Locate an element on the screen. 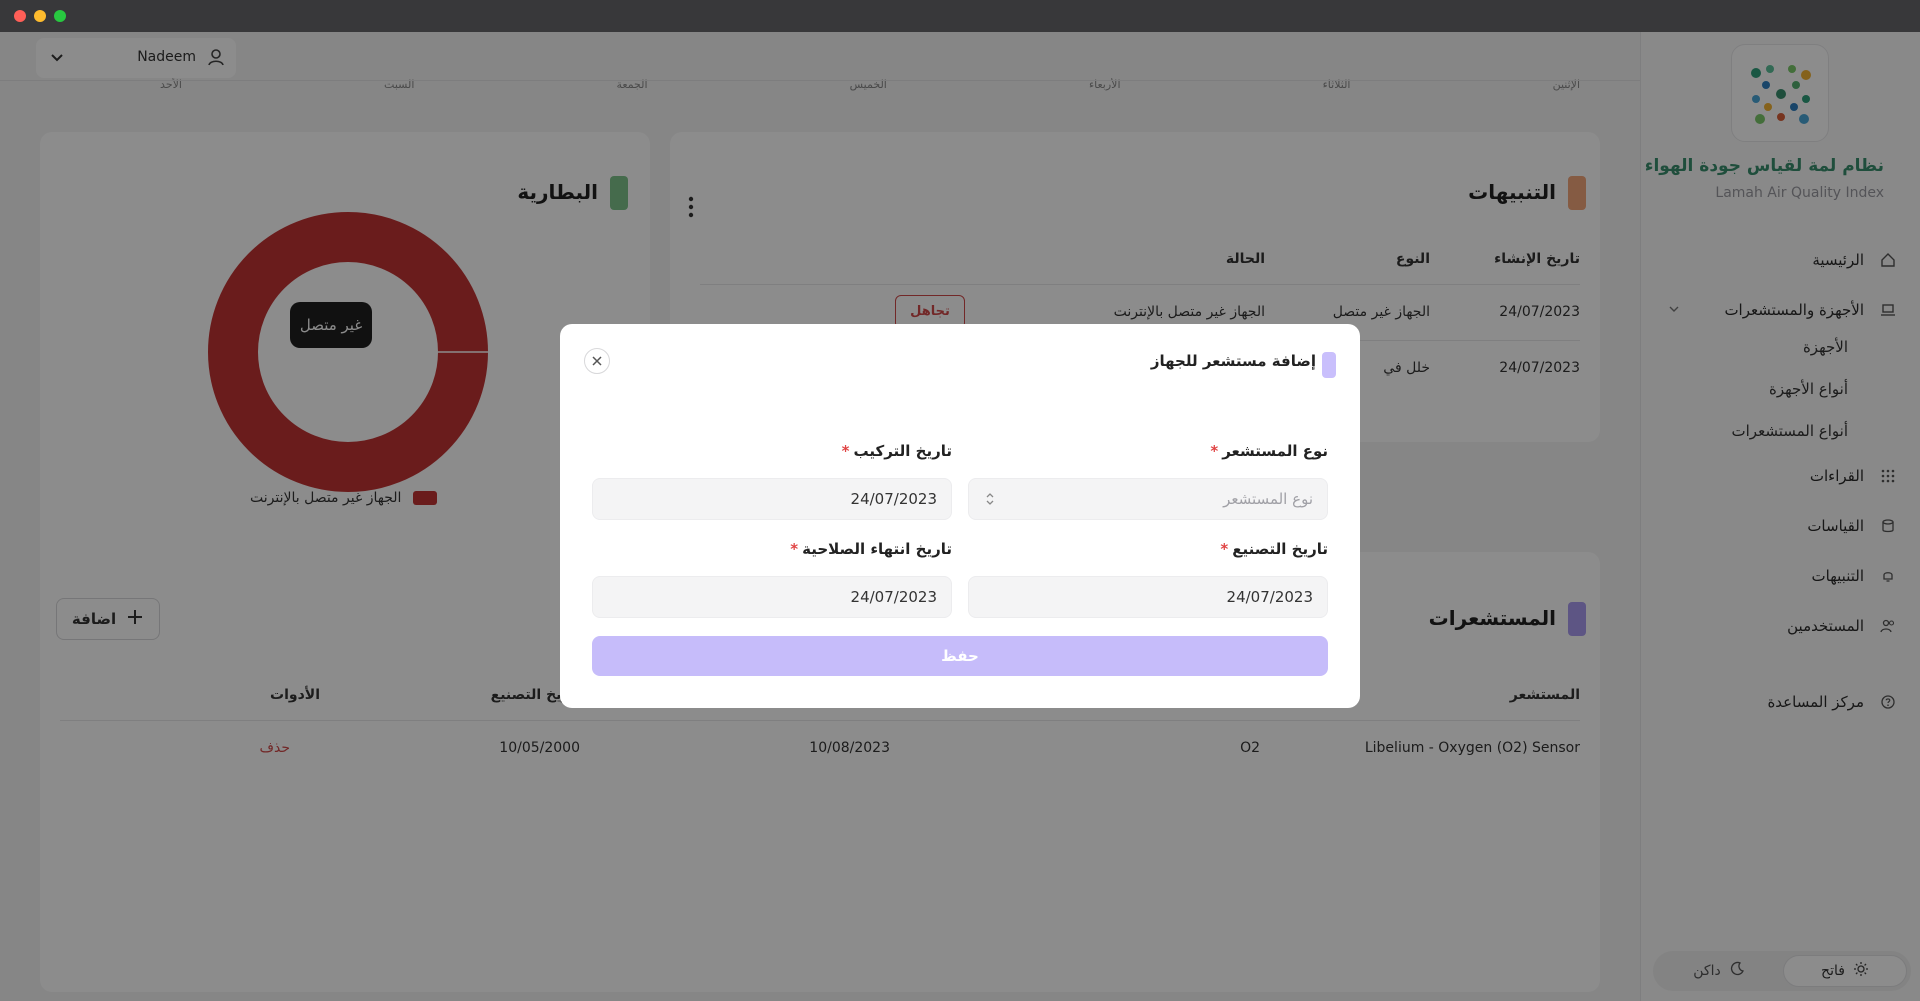 The width and height of the screenshot is (1920, 1001). minimize-window-button is located at coordinates (40, 16).